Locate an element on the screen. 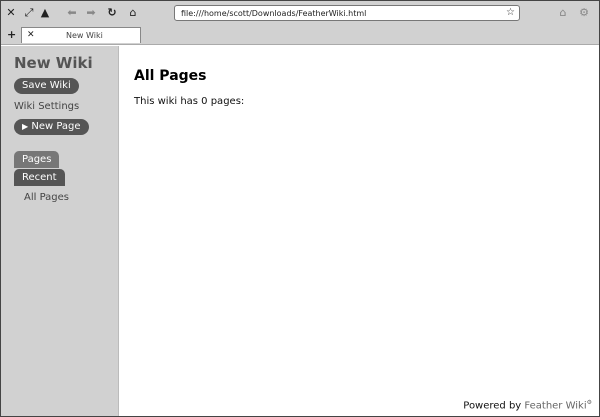 The image size is (600, 417). tab-pages: Pages is located at coordinates (37, 159).